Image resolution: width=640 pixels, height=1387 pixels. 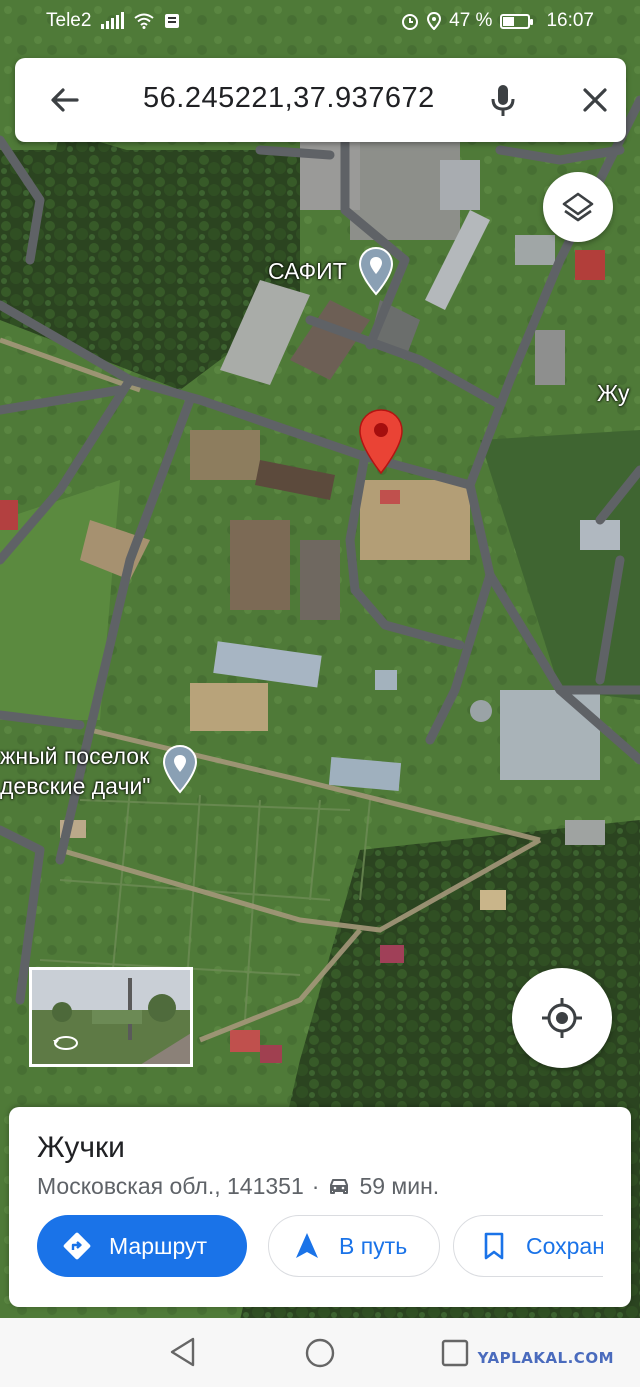 I want to click on arrow-back-icon, so click(x=65, y=100).